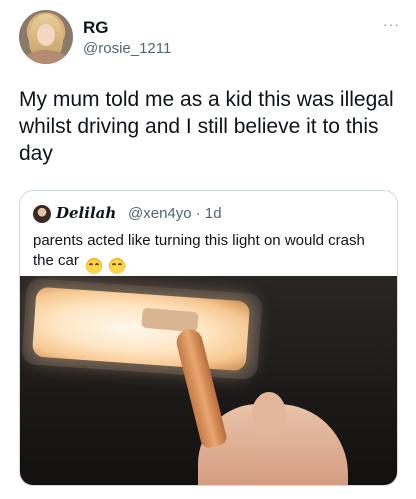 This screenshot has height=499, width=416. I want to click on quoted-author-handle-time: @xen4yo · 1d, so click(175, 213).